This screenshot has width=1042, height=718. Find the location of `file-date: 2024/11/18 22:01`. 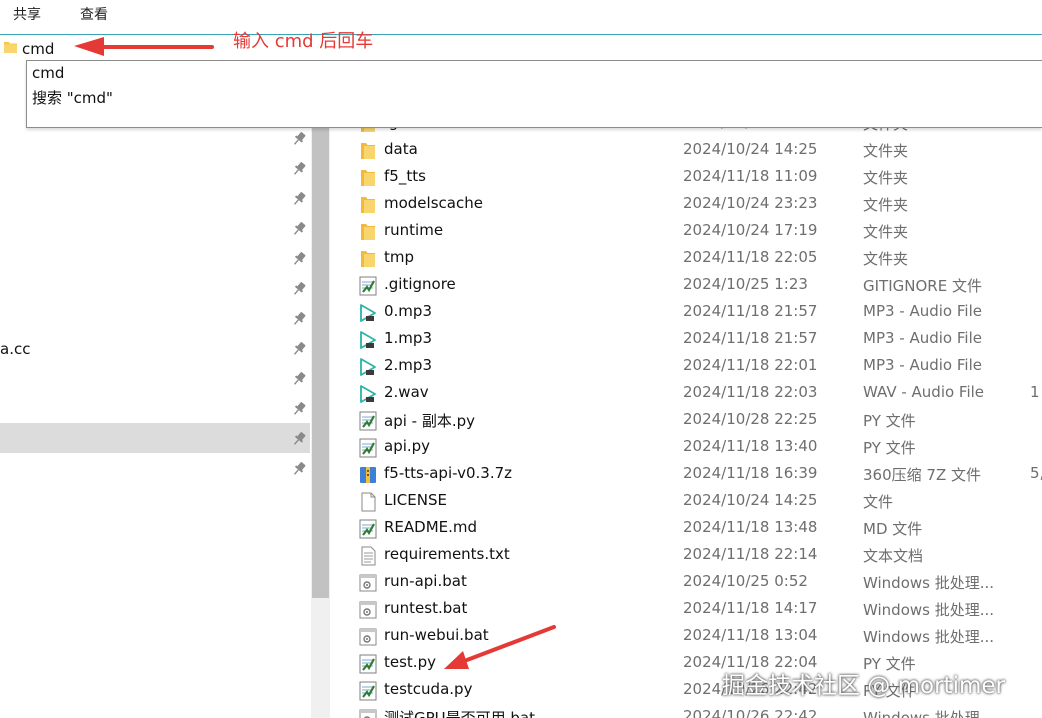

file-date: 2024/11/18 22:01 is located at coordinates (750, 365).